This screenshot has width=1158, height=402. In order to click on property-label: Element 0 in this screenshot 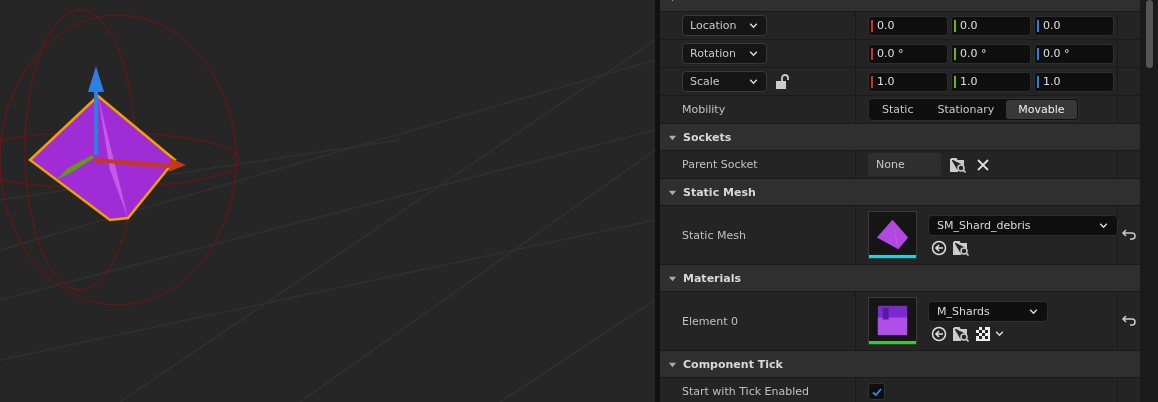, I will do `click(710, 321)`.